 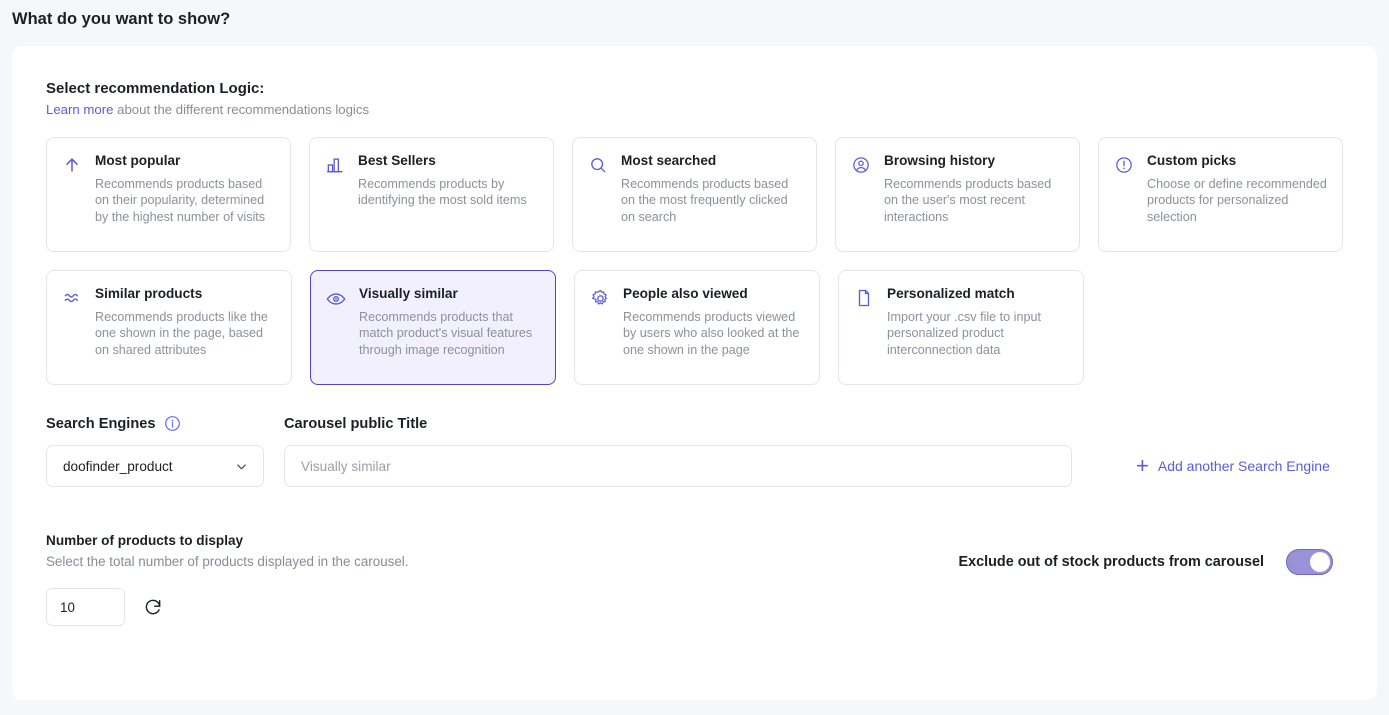 I want to click on page-title: What do you want to show?, so click(x=121, y=19).